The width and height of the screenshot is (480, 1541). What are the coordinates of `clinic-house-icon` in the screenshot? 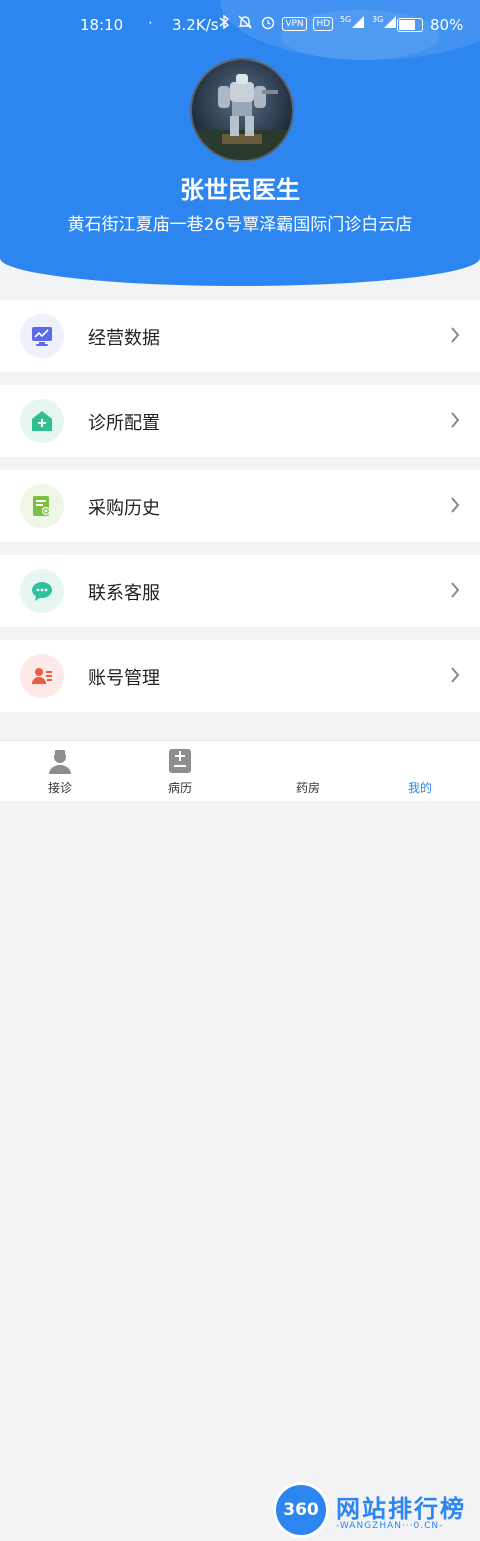 It's located at (42, 421).